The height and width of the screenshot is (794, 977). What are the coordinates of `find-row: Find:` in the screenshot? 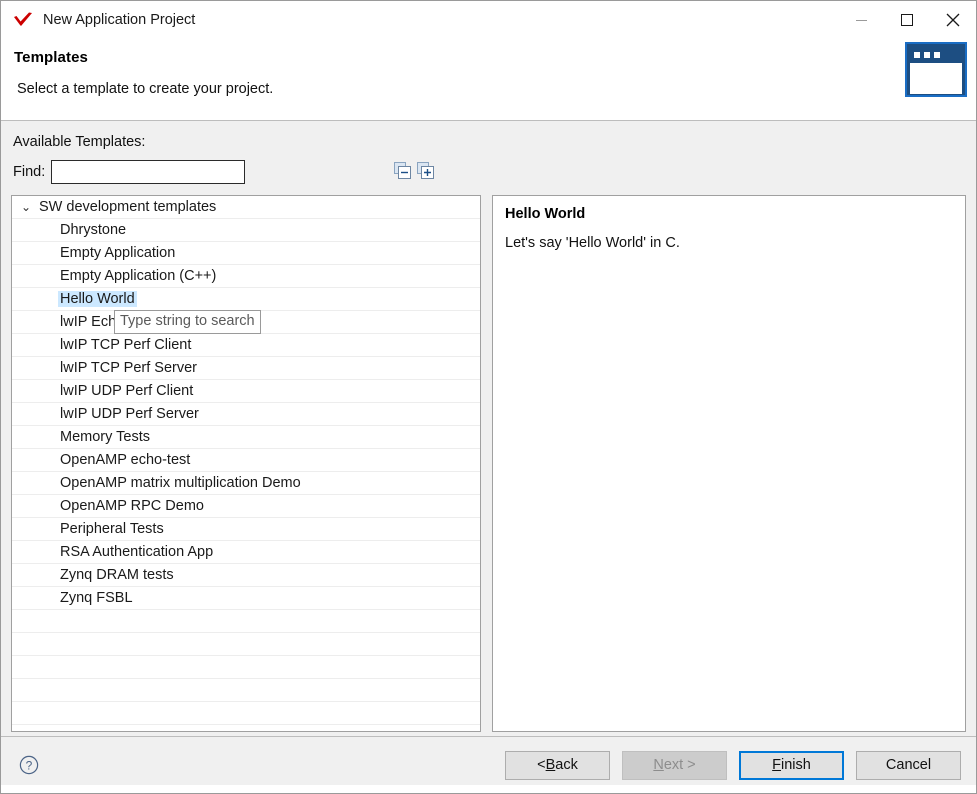 It's located at (488, 172).